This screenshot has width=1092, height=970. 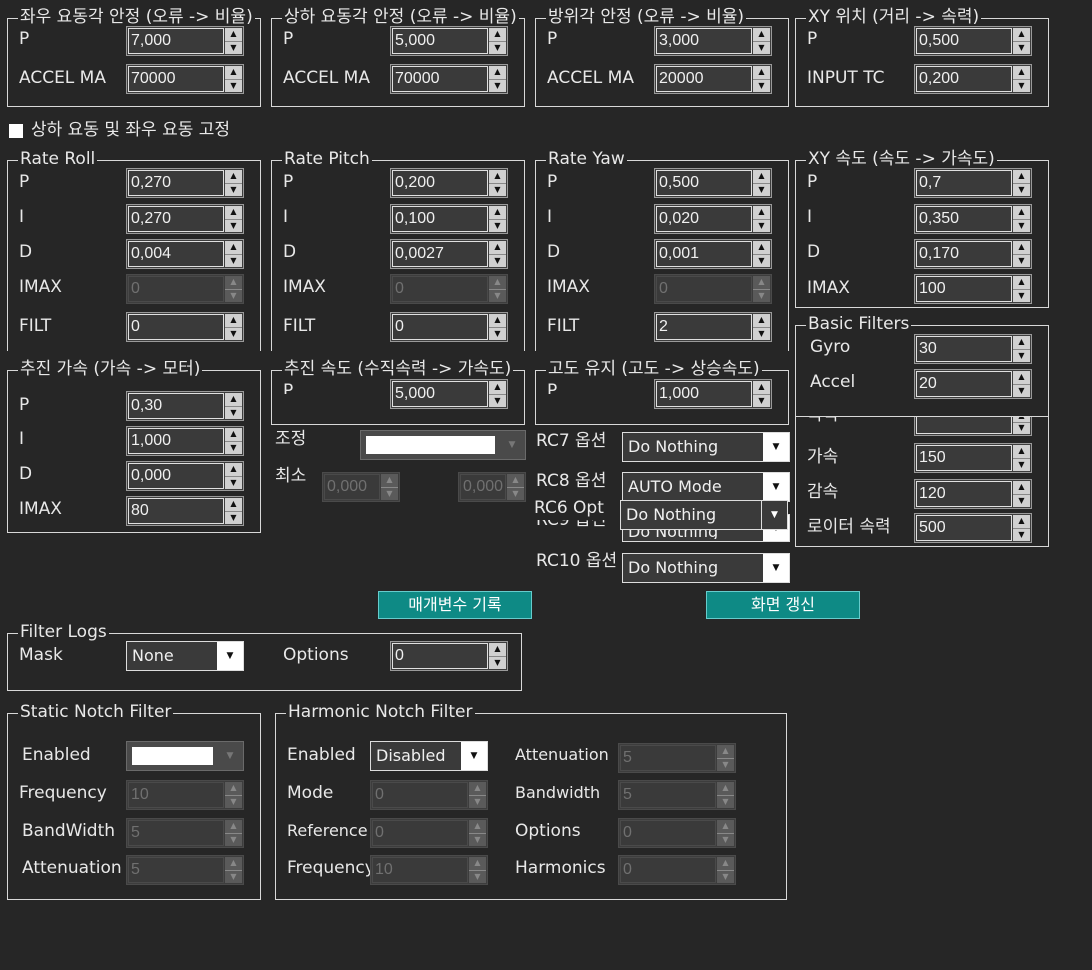 What do you see at coordinates (706, 447) in the screenshot?
I see `rc7-select: Do Nothing ▼` at bounding box center [706, 447].